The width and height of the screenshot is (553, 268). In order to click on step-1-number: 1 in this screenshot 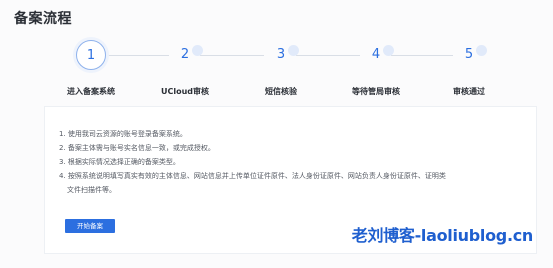, I will do `click(91, 55)`.